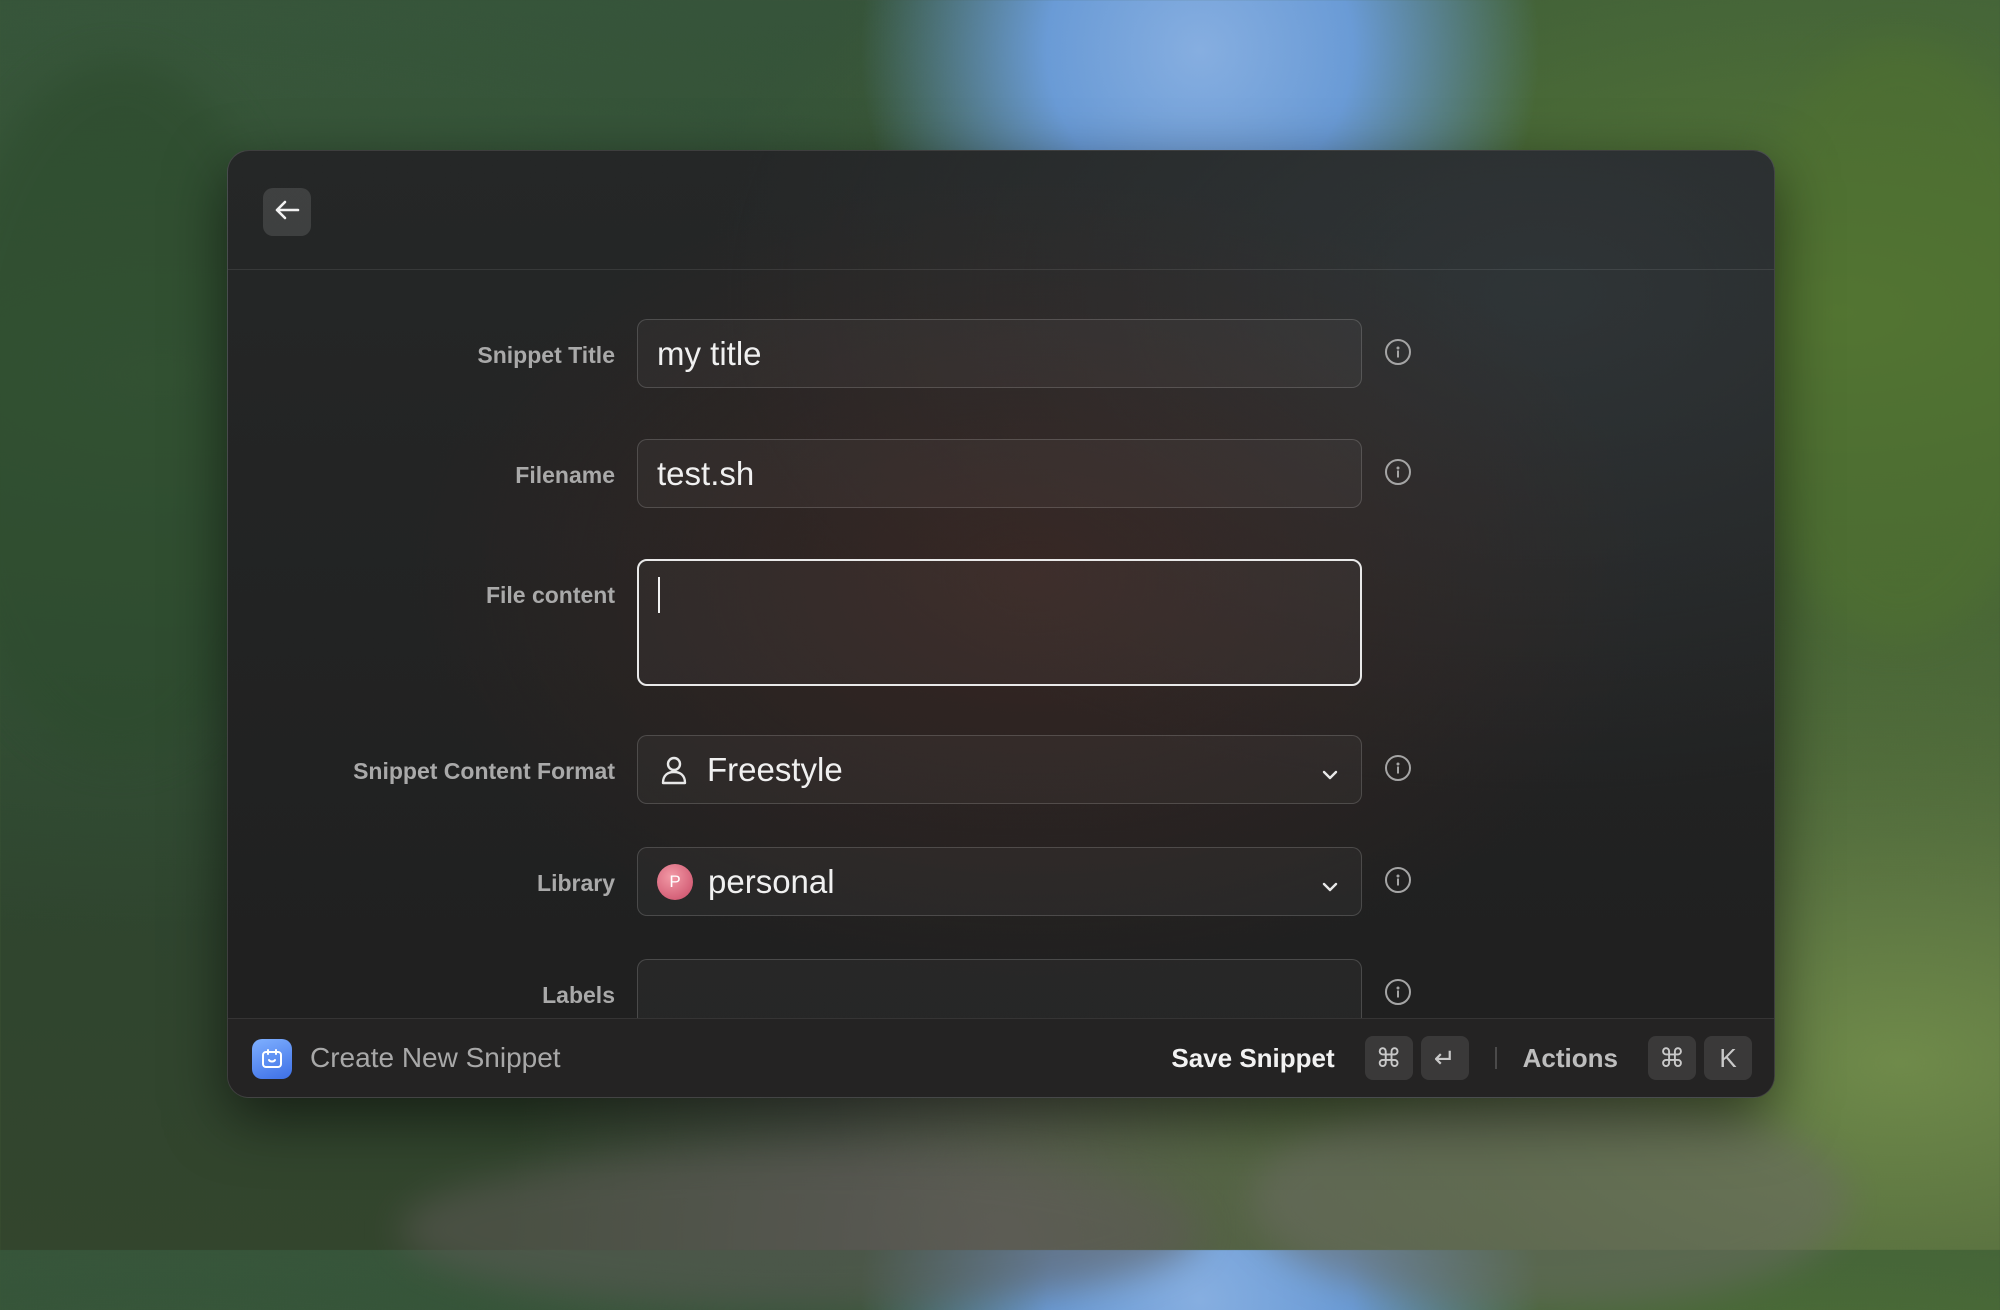  What do you see at coordinates (706, 473) in the screenshot?
I see `filename-value: test.sh` at bounding box center [706, 473].